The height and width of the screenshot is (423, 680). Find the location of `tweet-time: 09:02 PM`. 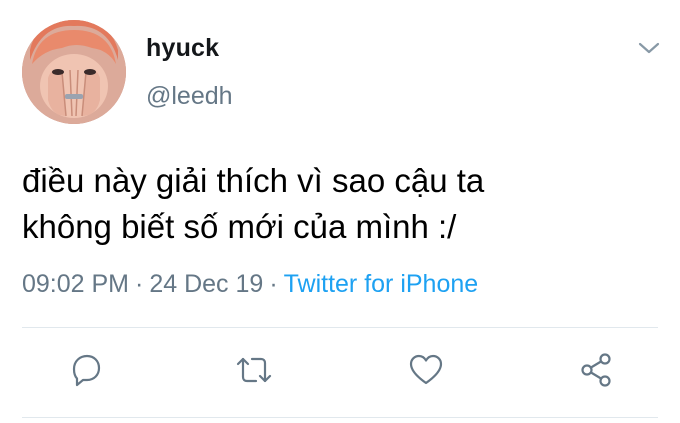

tweet-time: 09:02 PM is located at coordinates (76, 284).